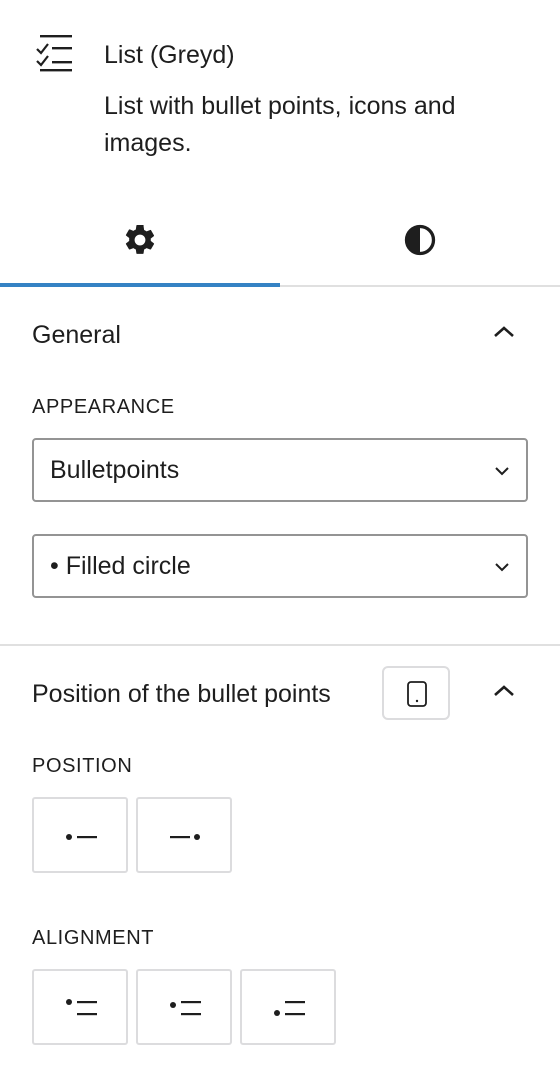 This screenshot has width=560, height=1070. What do you see at coordinates (181, 694) in the screenshot?
I see `panel-title-position: Position of the bullet points` at bounding box center [181, 694].